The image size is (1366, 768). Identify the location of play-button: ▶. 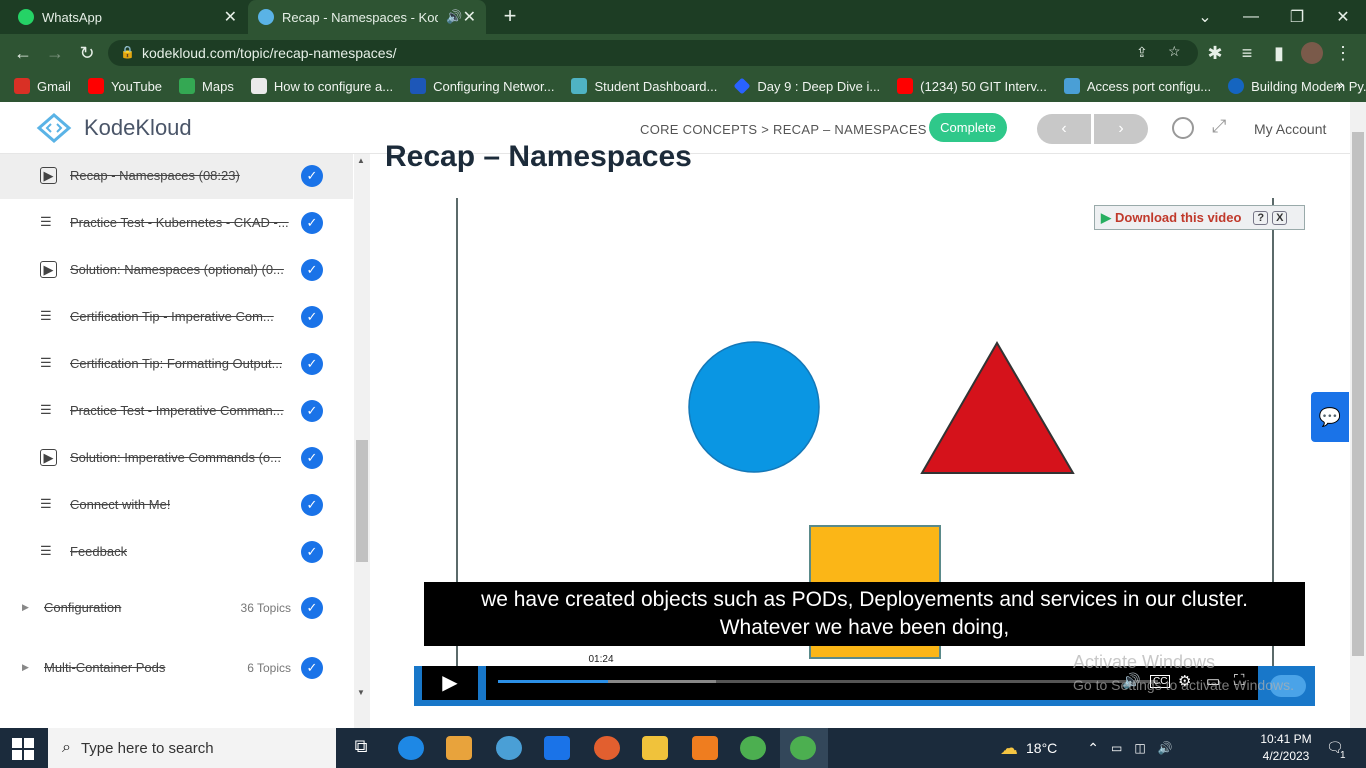
(450, 683).